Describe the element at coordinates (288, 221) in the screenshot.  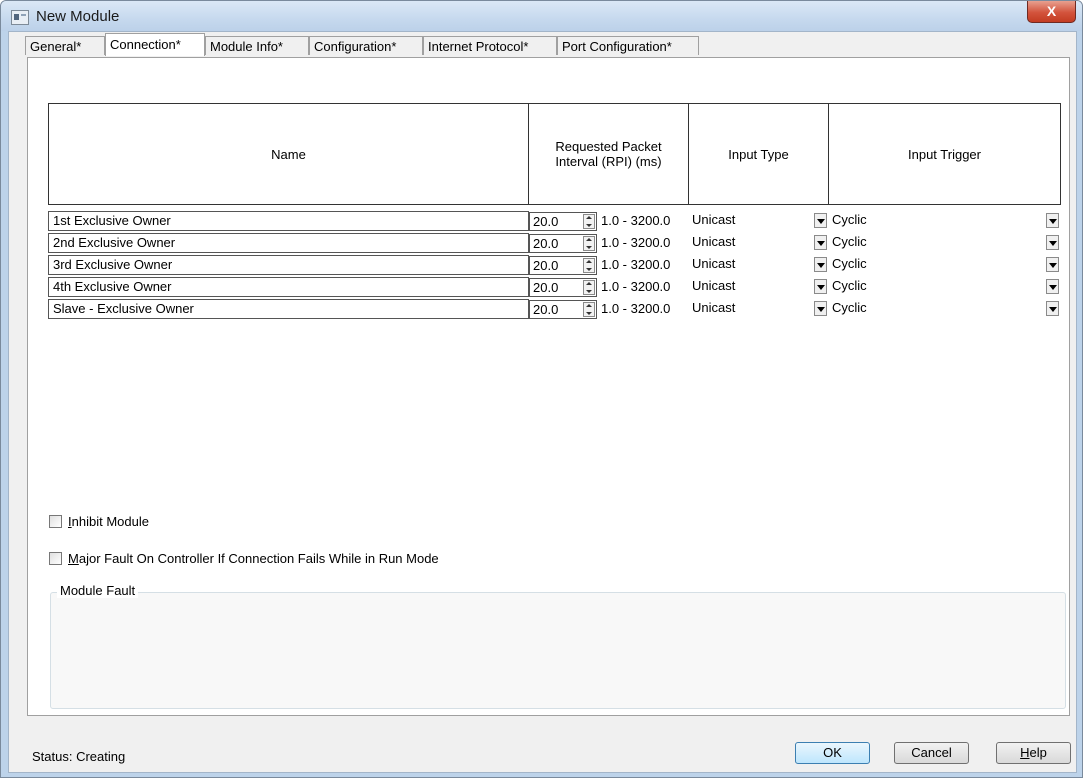
I see `connection-name: 1st Exclusive Owner` at that location.